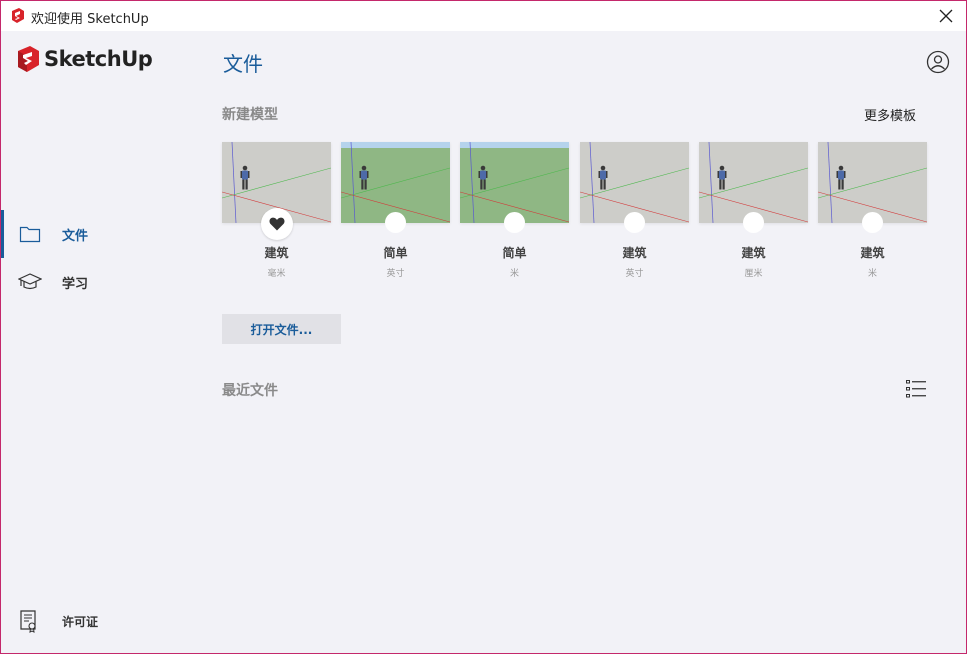  What do you see at coordinates (483, 16) in the screenshot?
I see `title-bar: 欢迎使用 SketchUp` at bounding box center [483, 16].